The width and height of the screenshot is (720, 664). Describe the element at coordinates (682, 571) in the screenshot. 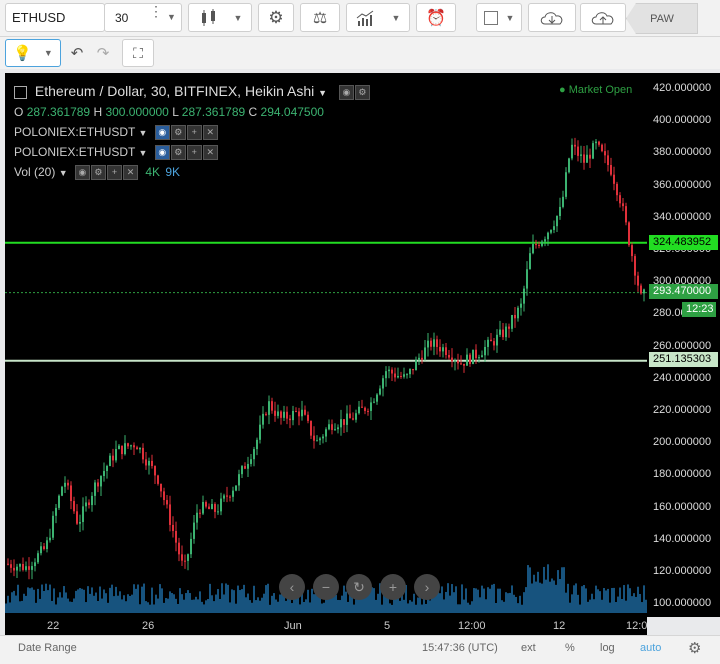

I see `price-tick-label: 120.000000` at that location.